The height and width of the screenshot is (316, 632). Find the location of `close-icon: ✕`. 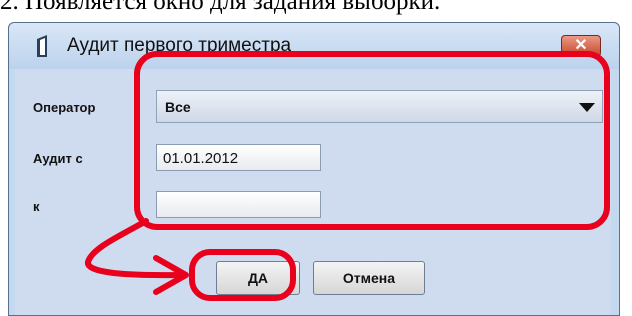

close-icon: ✕ is located at coordinates (581, 45).